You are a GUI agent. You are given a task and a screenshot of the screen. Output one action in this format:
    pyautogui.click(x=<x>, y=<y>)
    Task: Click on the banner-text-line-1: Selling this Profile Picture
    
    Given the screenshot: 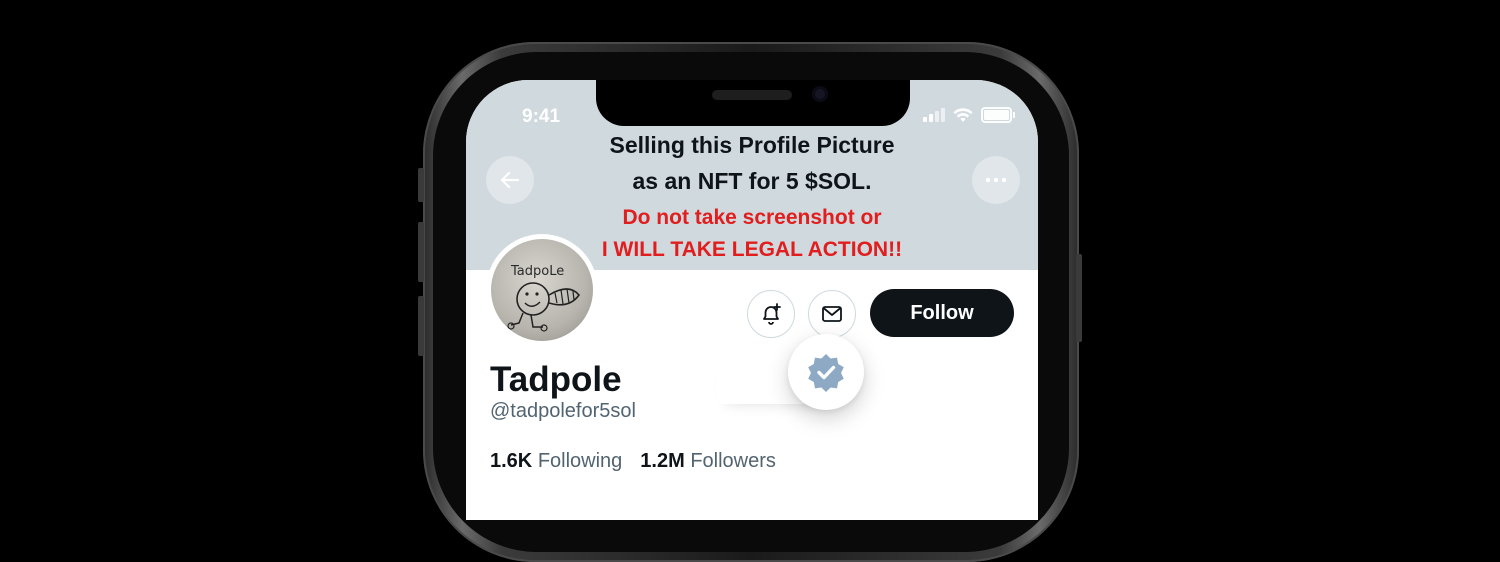 What is the action you would take?
    pyautogui.click(x=752, y=145)
    